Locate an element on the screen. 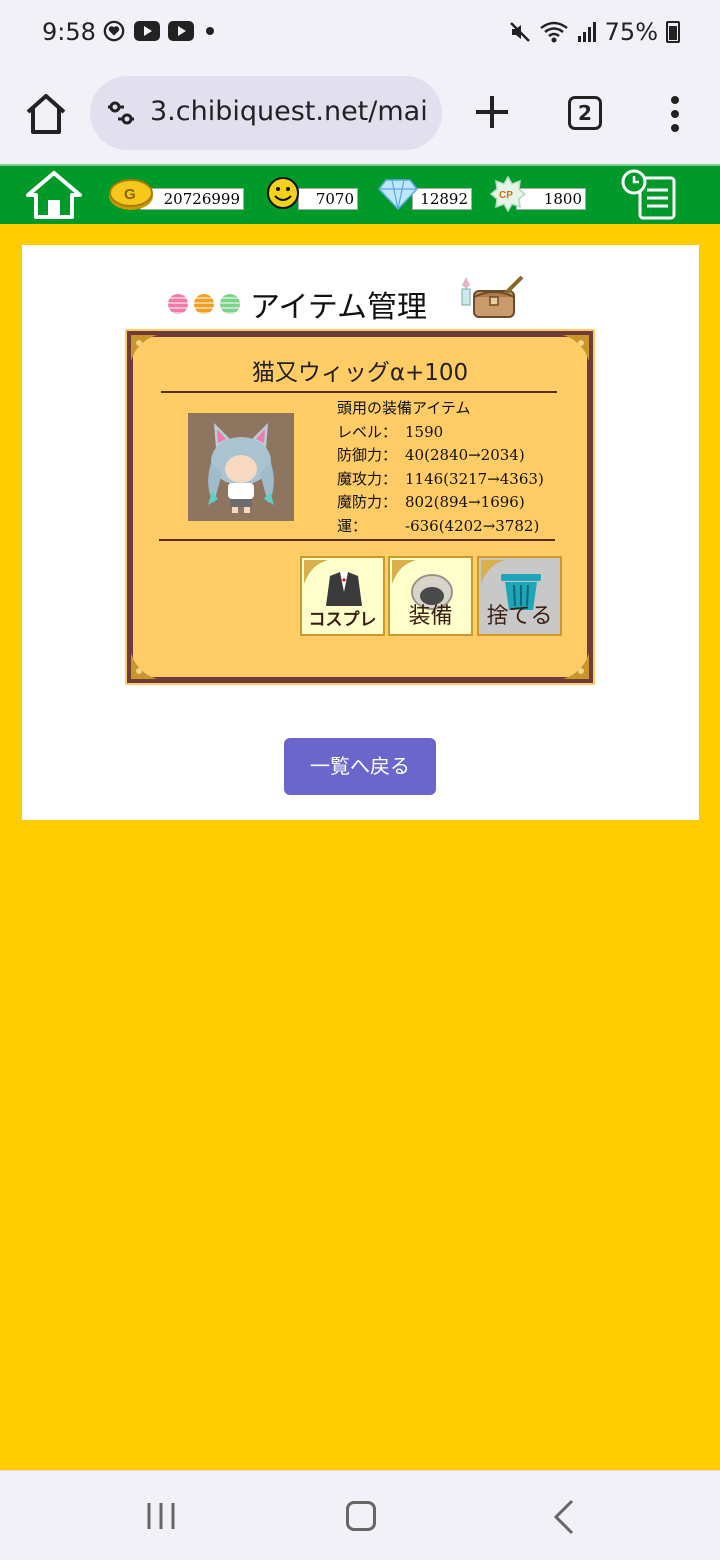 The width and height of the screenshot is (720, 1560). pink-macaron-icon is located at coordinates (178, 304).